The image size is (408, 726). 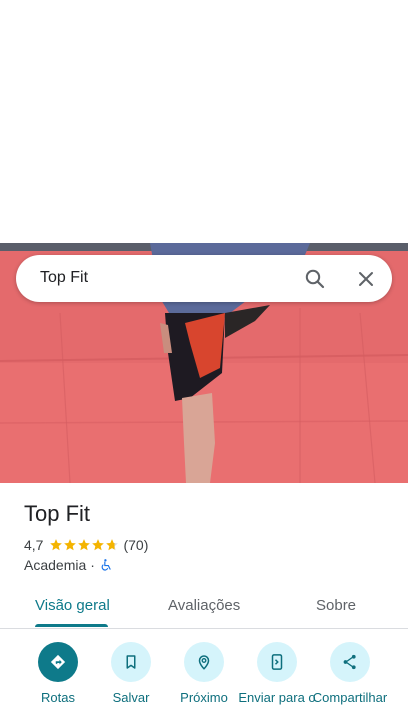 I want to click on send-to-phone-label: Enviar para o, so click(x=277, y=697).